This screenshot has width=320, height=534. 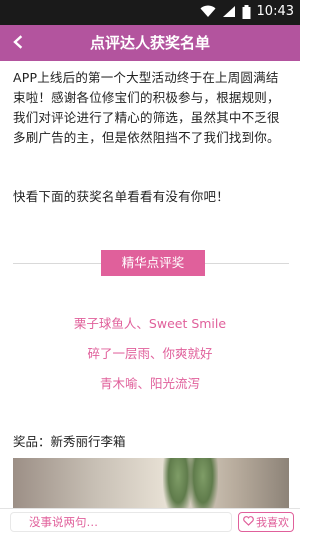 What do you see at coordinates (69, 441) in the screenshot?
I see `prize-text: 奖品：新秀丽行李箱` at bounding box center [69, 441].